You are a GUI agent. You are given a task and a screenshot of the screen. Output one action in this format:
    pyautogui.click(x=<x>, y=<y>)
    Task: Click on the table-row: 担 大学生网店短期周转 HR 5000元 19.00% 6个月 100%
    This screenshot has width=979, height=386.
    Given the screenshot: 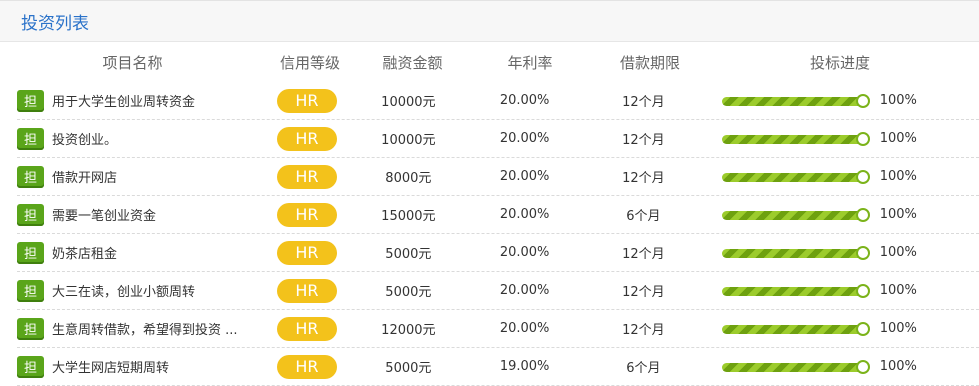 What is the action you would take?
    pyautogui.click(x=498, y=367)
    